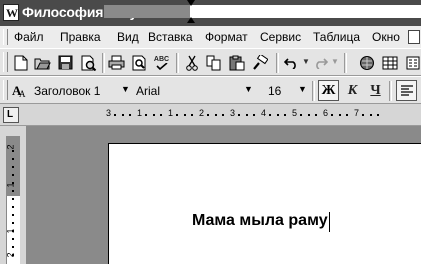 Image resolution: width=421 pixels, height=264 pixels. What do you see at coordinates (29, 37) in the screenshot?
I see `menu-file: Файл` at bounding box center [29, 37].